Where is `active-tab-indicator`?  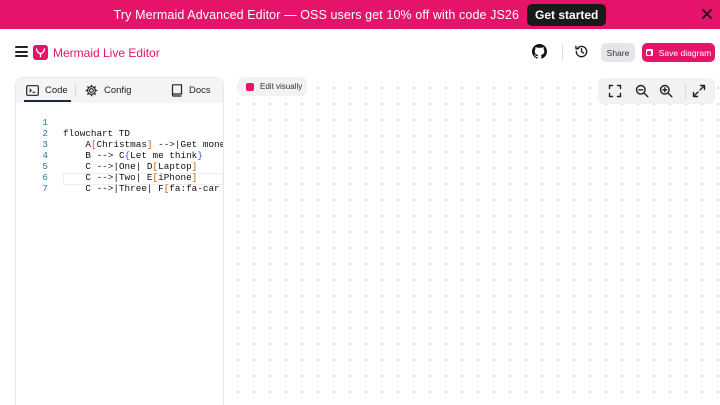 active-tab-indicator is located at coordinates (47, 101).